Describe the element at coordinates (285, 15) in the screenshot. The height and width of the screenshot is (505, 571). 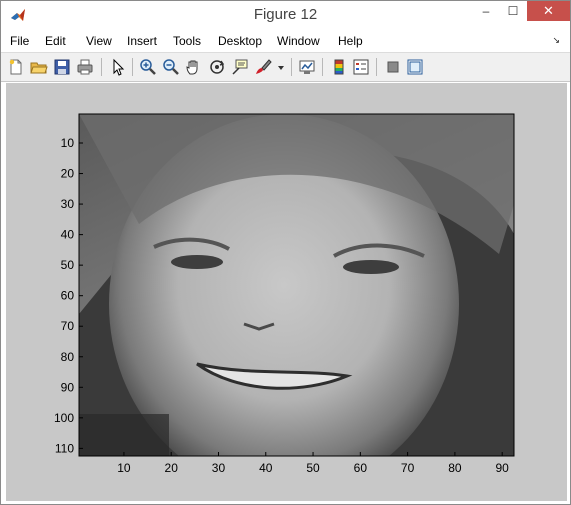
I see `title-bar: Figure 12 – ☐ ✕` at that location.